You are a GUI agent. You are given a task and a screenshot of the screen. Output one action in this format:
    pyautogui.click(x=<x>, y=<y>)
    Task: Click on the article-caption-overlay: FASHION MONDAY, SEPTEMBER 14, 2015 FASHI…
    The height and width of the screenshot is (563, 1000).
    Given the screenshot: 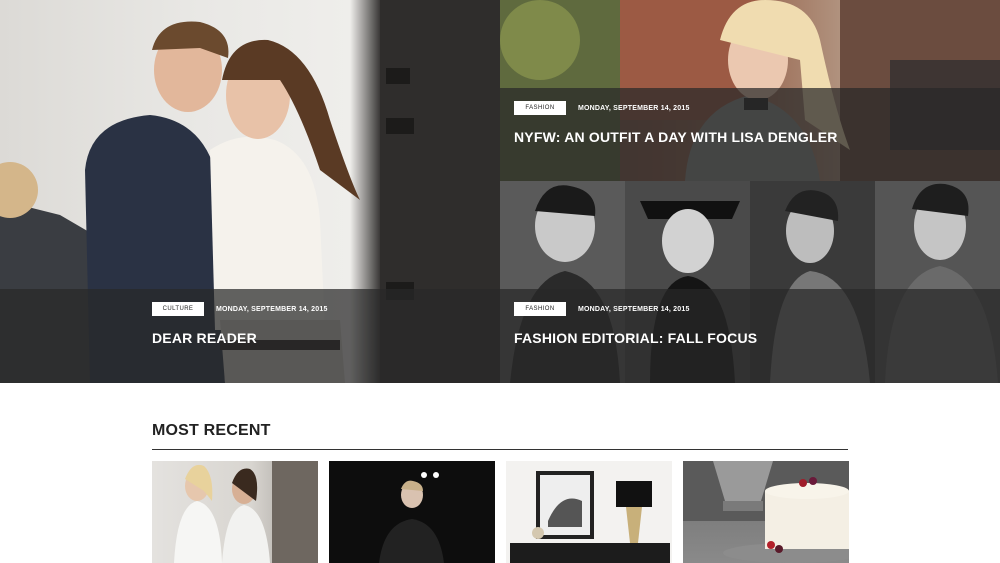 What is the action you would take?
    pyautogui.click(x=750, y=336)
    